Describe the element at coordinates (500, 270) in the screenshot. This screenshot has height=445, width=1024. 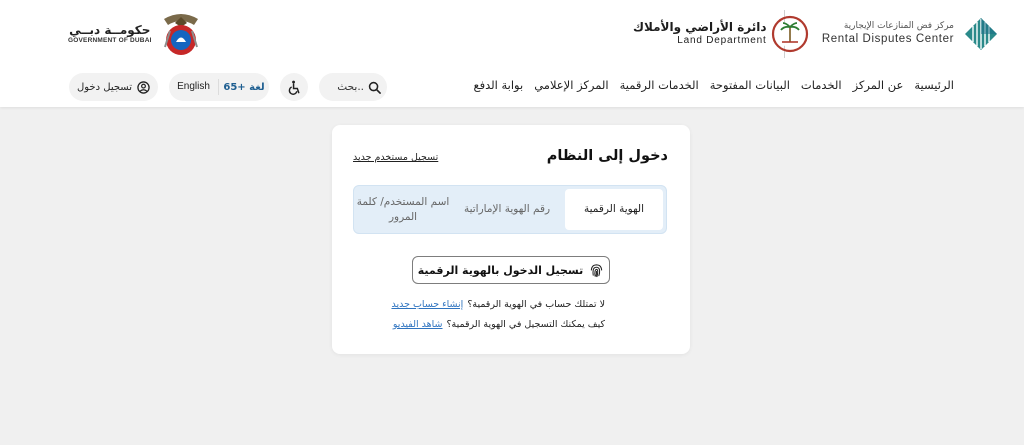
I see `uaepass-login-label: تسجيل الدخول بالهوية الرقمية` at that location.